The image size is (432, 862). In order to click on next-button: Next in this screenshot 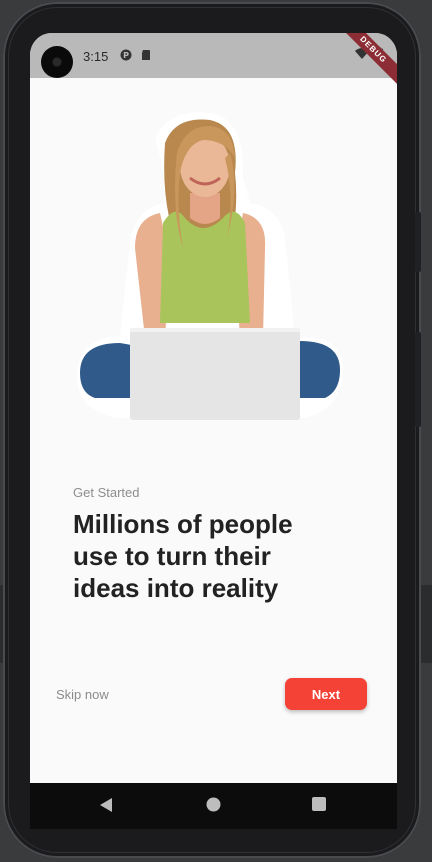, I will do `click(326, 694)`.